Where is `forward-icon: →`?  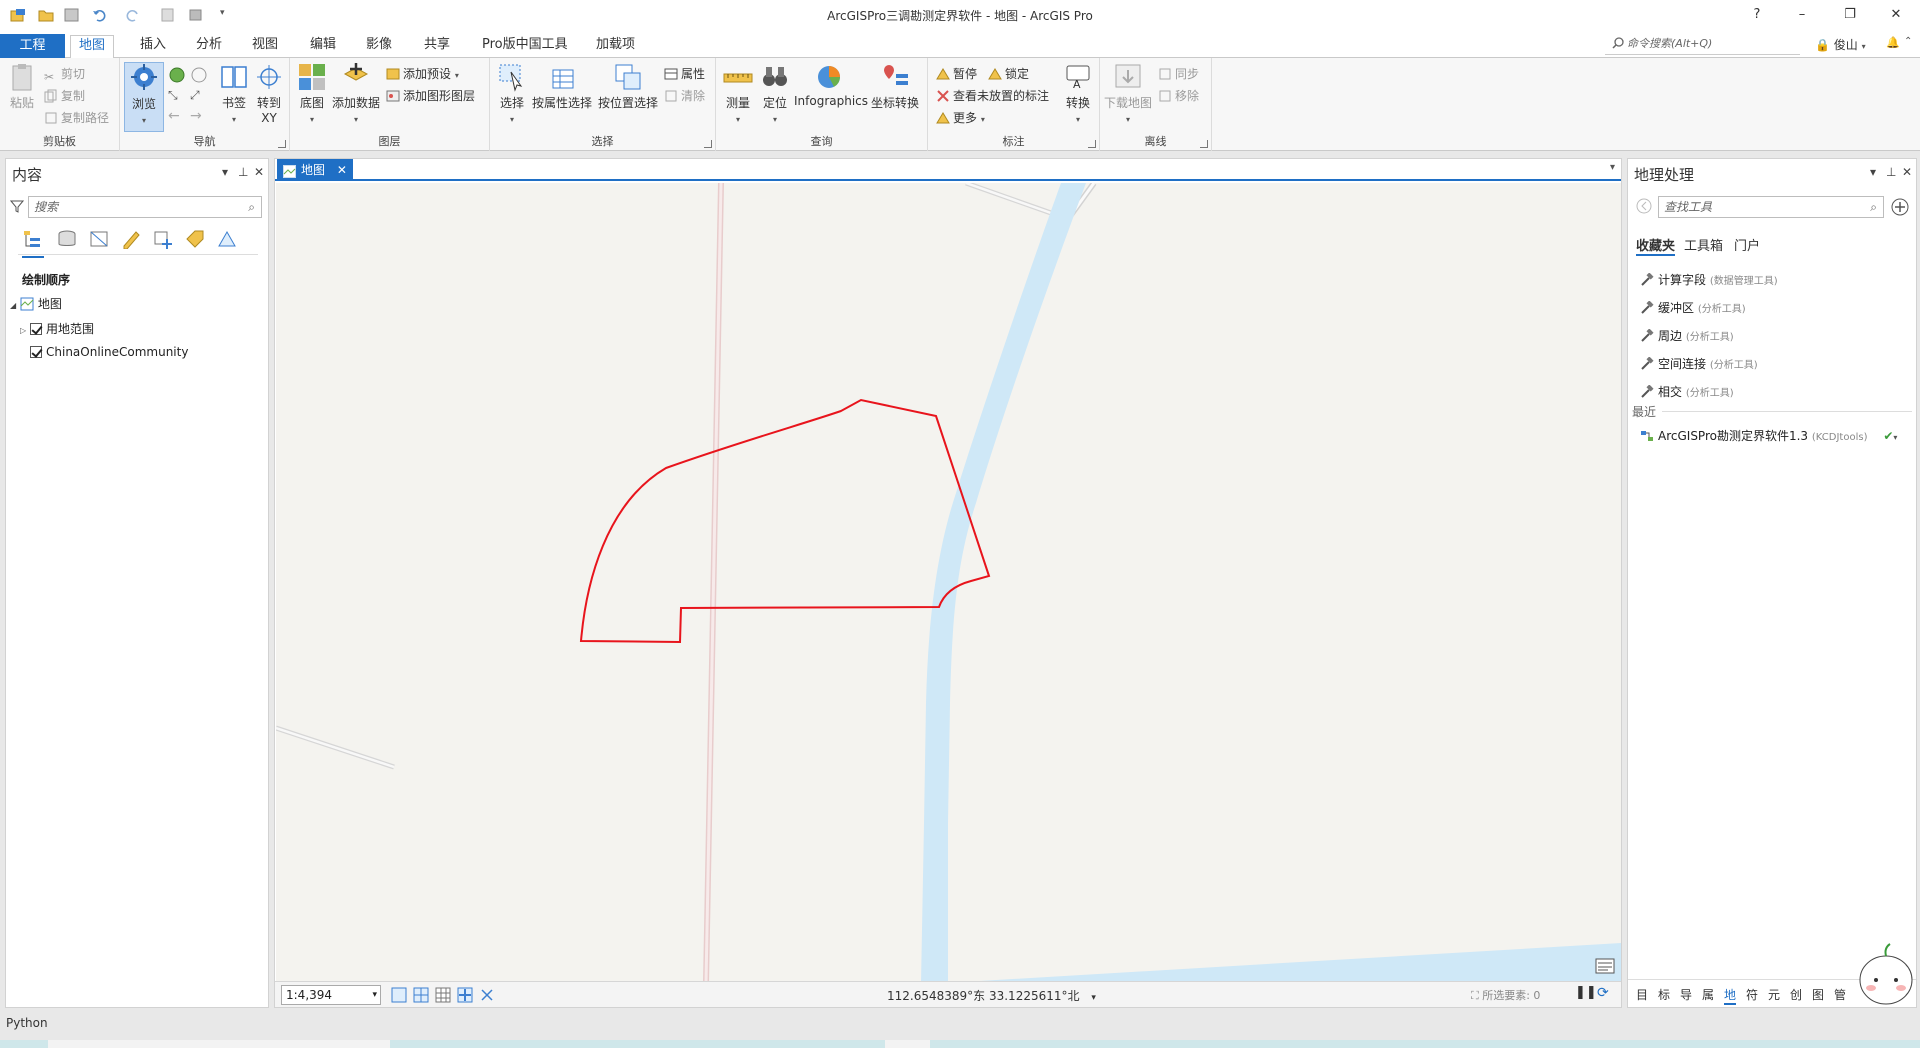
forward-icon: → is located at coordinates (196, 116).